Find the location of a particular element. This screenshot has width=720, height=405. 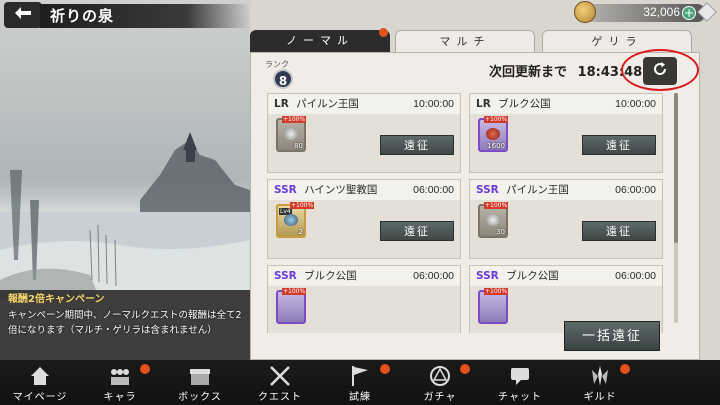

campaign-title: 報酬2倍キャンペーン is located at coordinates (56, 299).